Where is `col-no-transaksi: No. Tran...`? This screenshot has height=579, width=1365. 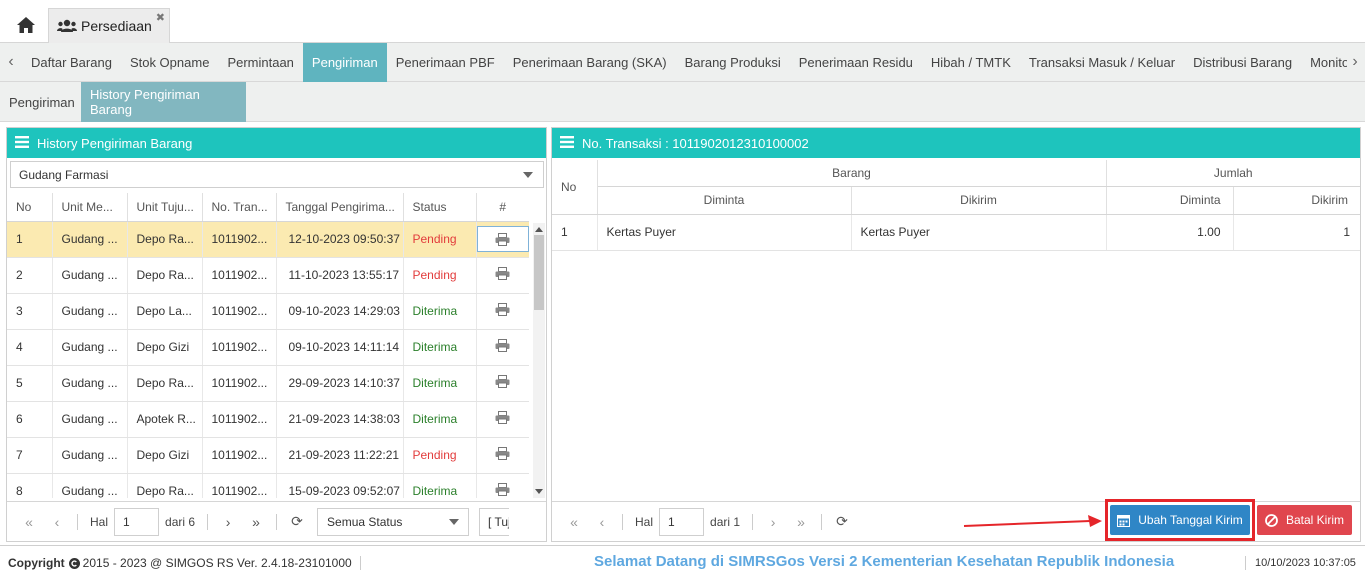 col-no-transaksi: No. Tran... is located at coordinates (239, 207).